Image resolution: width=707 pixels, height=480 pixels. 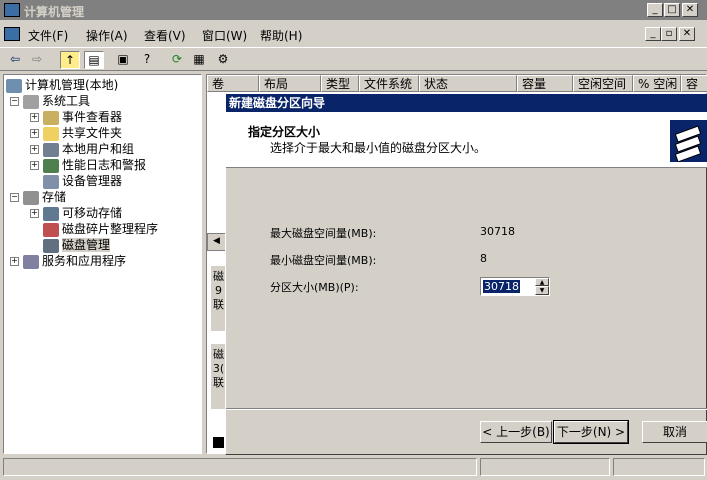 I want to click on title-bar: 计算机管理 _ □ ✕, so click(x=353, y=10).